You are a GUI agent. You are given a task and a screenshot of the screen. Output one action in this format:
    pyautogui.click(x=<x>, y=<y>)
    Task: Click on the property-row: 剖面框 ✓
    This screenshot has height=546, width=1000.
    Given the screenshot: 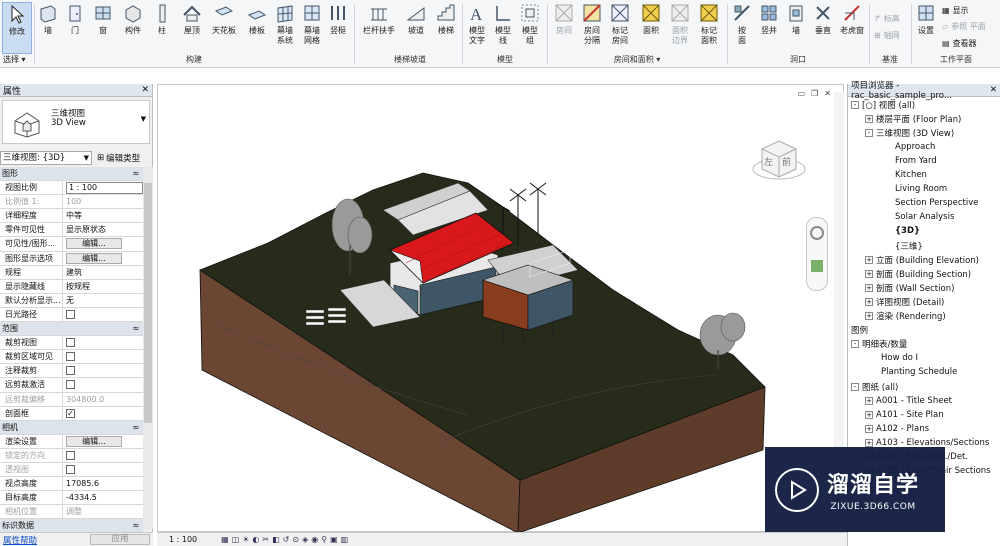 What is the action you would take?
    pyautogui.click(x=71, y=413)
    